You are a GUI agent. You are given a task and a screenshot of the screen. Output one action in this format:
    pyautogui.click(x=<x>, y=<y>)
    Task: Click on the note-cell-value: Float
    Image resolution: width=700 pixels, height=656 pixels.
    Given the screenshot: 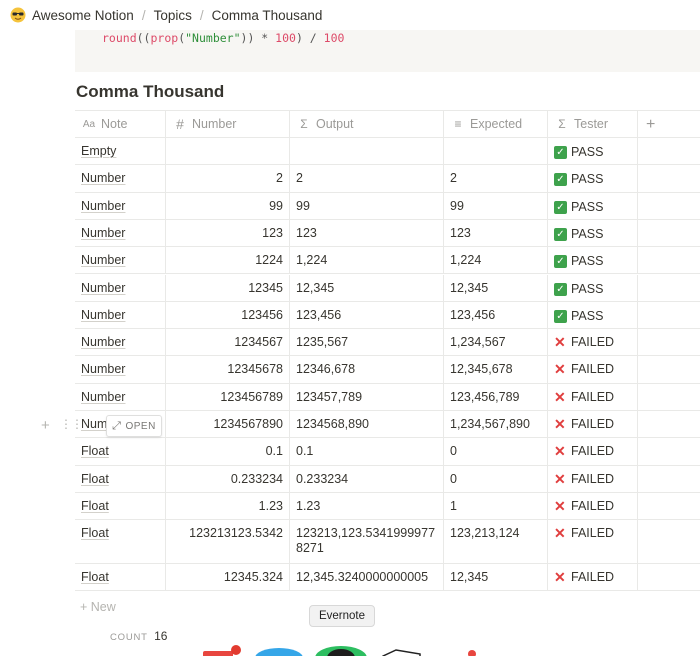 What is the action you would take?
    pyautogui.click(x=95, y=451)
    